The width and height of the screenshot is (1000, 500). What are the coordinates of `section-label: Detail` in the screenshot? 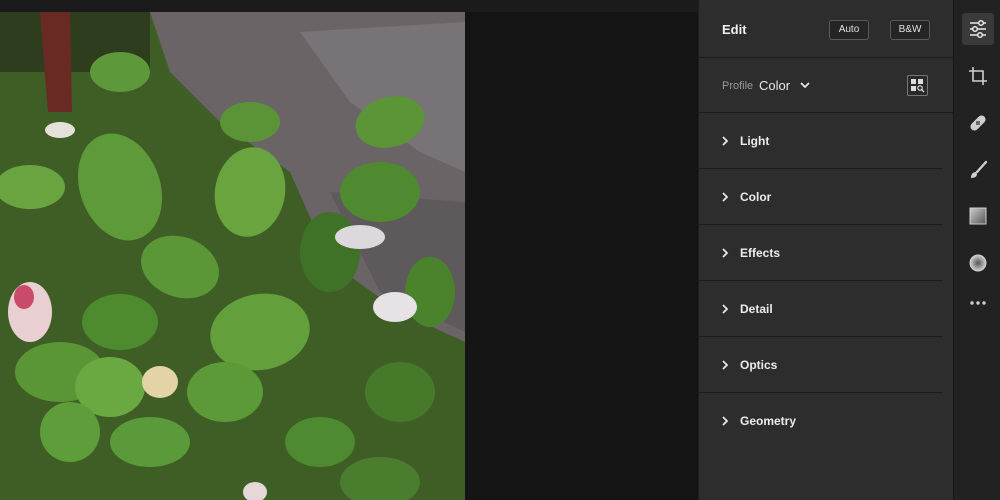 It's located at (756, 309).